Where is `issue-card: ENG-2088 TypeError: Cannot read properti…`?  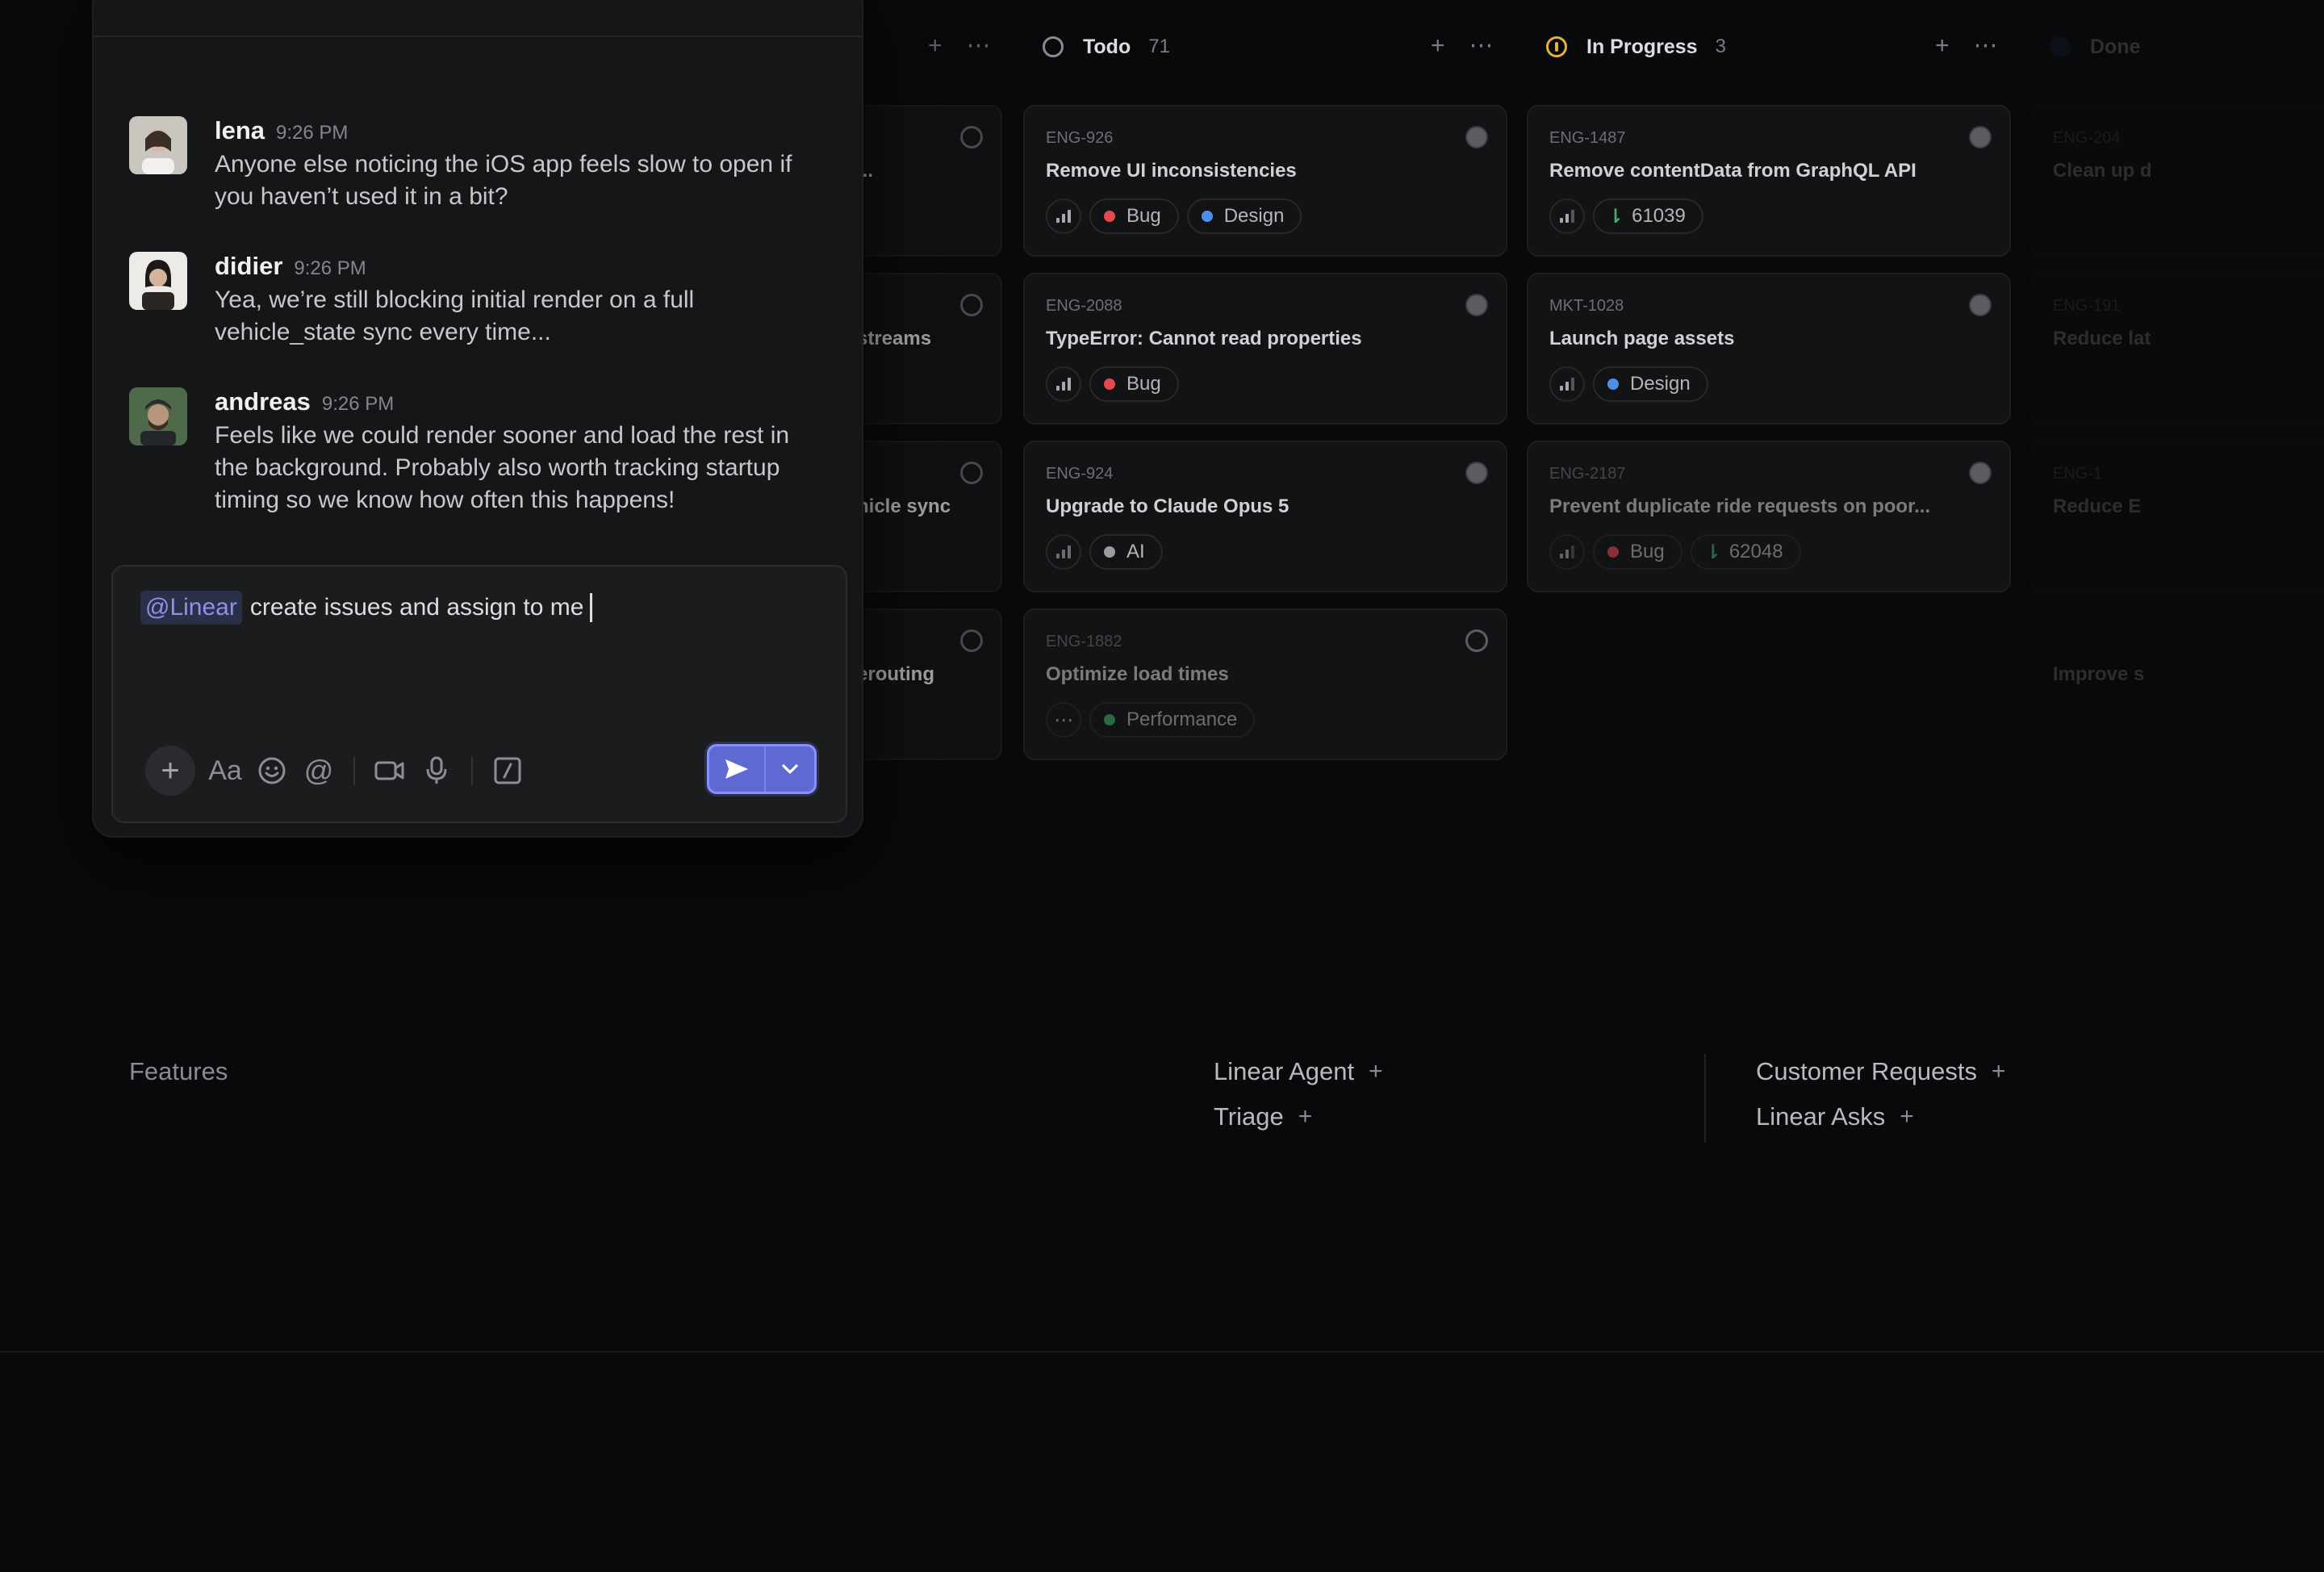 issue-card: ENG-2088 TypeError: Cannot read properti… is located at coordinates (1265, 348).